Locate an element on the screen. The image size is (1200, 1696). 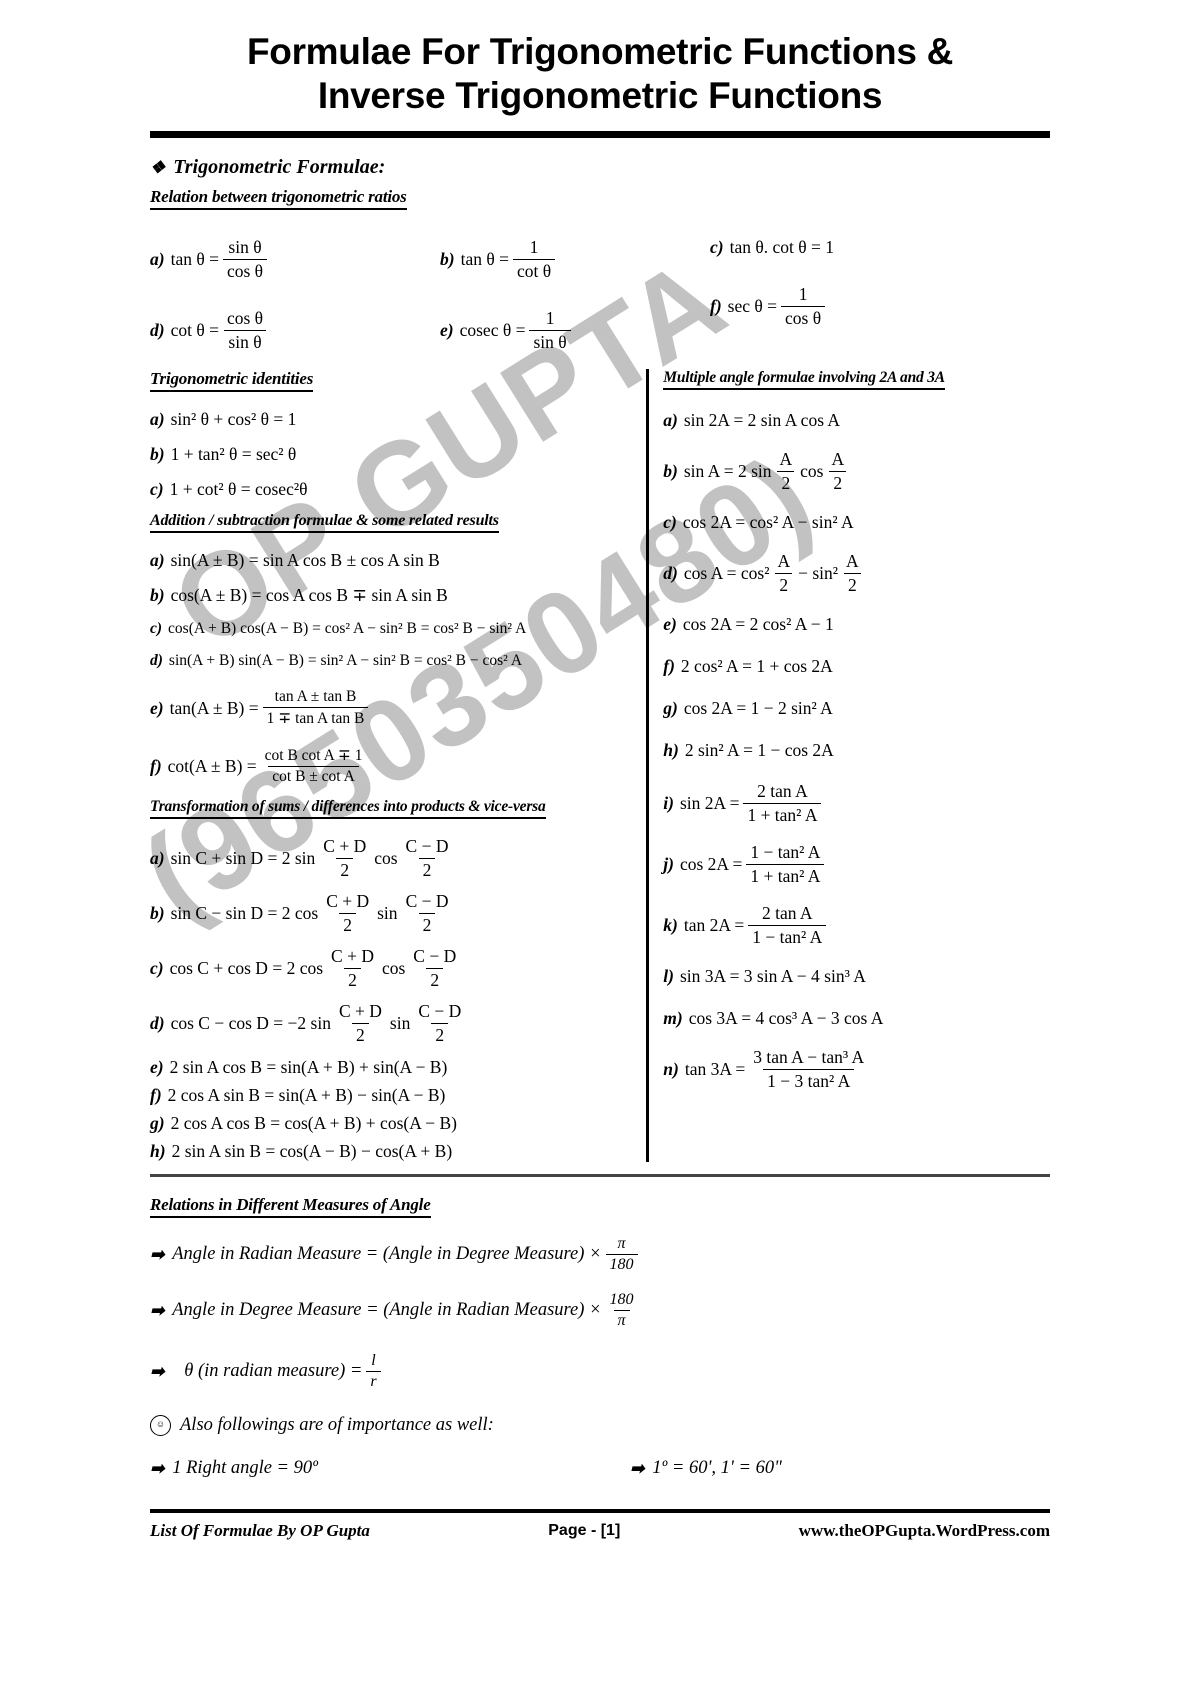
formula-row: j) cos 2A = 1 − tan² A 1 + tan² A is located at coordinates (856, 864).